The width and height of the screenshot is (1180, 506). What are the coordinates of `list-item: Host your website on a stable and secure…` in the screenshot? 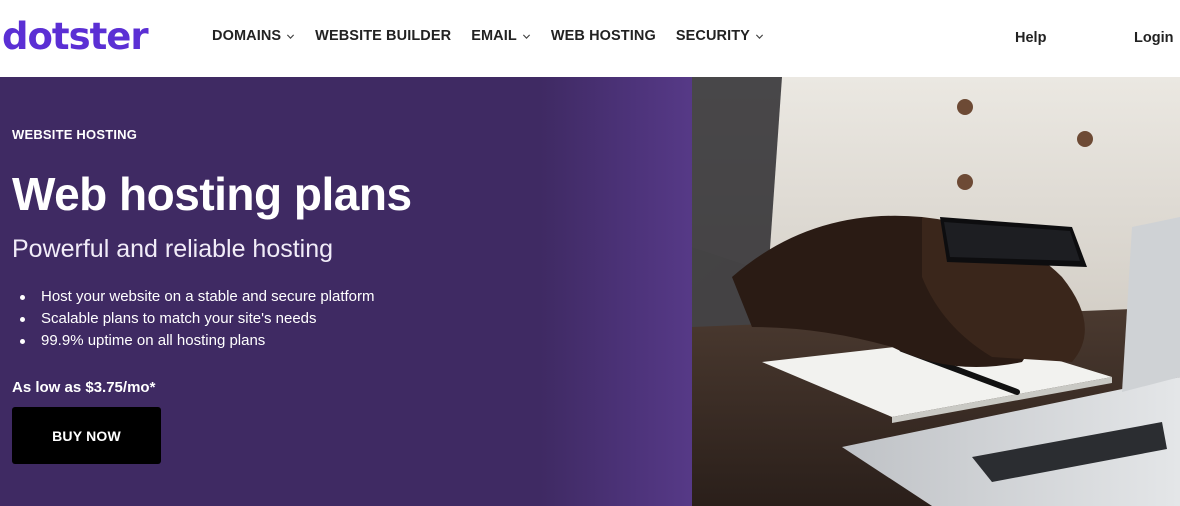 It's located at (197, 297).